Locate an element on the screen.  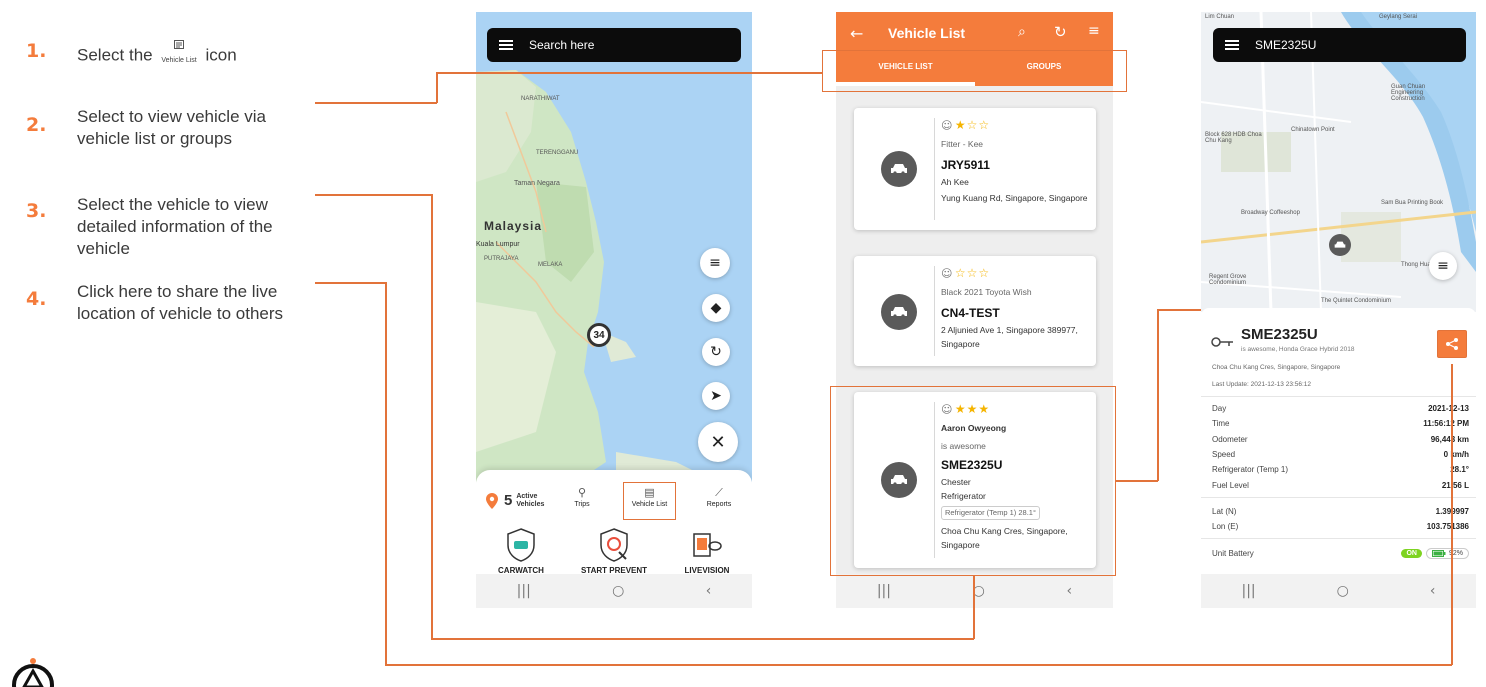
detail-value: 103.751386 is located at coordinates (1447, 526).